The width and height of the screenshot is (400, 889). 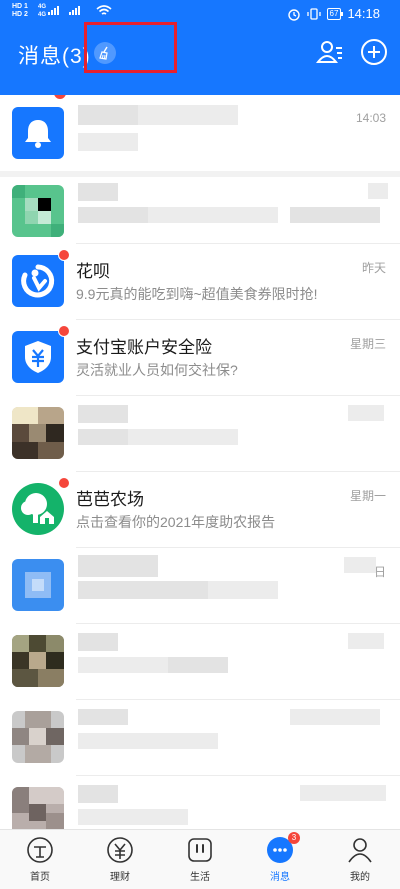 What do you see at coordinates (335, 13) in the screenshot?
I see `battery-icon: 67` at bounding box center [335, 13].